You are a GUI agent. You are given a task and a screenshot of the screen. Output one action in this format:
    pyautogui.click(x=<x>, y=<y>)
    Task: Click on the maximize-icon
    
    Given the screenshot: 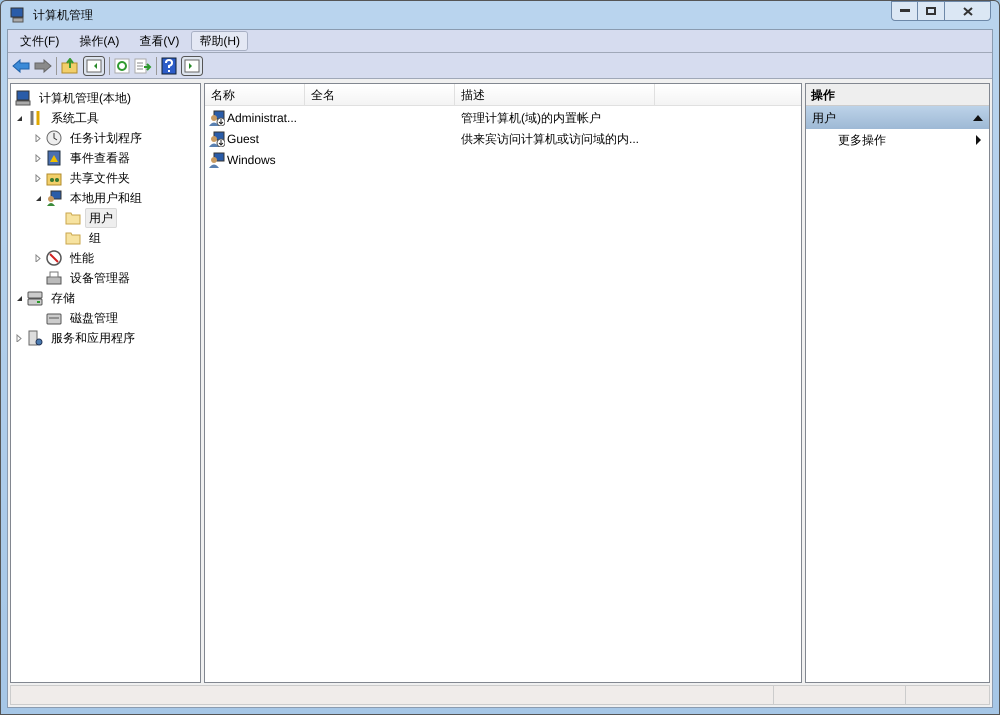 What is the action you would take?
    pyautogui.click(x=931, y=11)
    